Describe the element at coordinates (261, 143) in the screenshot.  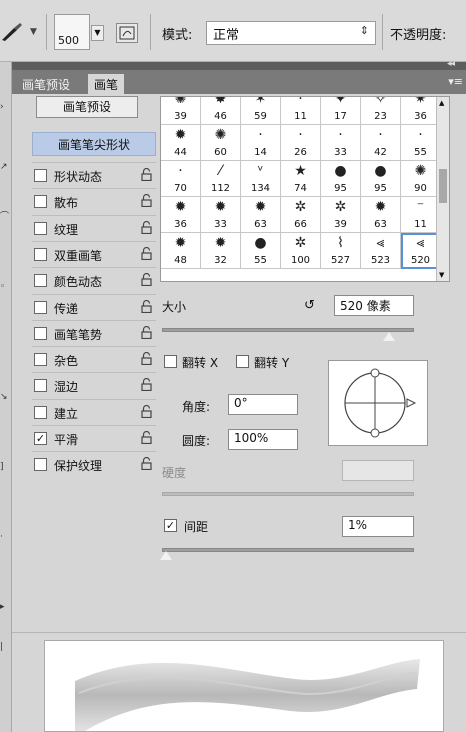
I see `brush-tip-cell: · 14` at that location.